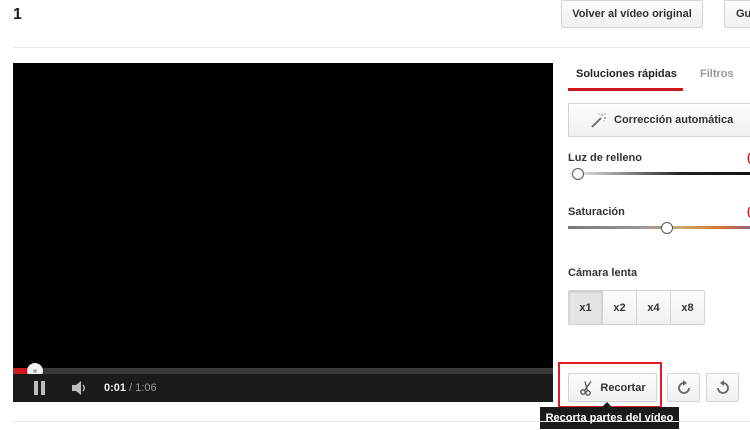  What do you see at coordinates (609, 415) in the screenshot?
I see `trim-tooltip: Recorta partes del vídeo` at bounding box center [609, 415].